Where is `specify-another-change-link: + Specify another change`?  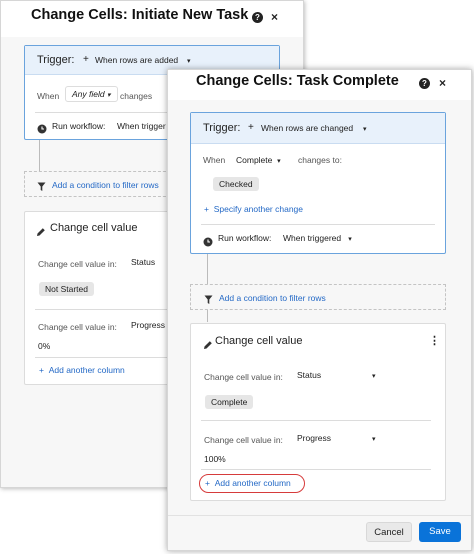
specify-another-change-link: + Specify another change is located at coordinates (253, 209).